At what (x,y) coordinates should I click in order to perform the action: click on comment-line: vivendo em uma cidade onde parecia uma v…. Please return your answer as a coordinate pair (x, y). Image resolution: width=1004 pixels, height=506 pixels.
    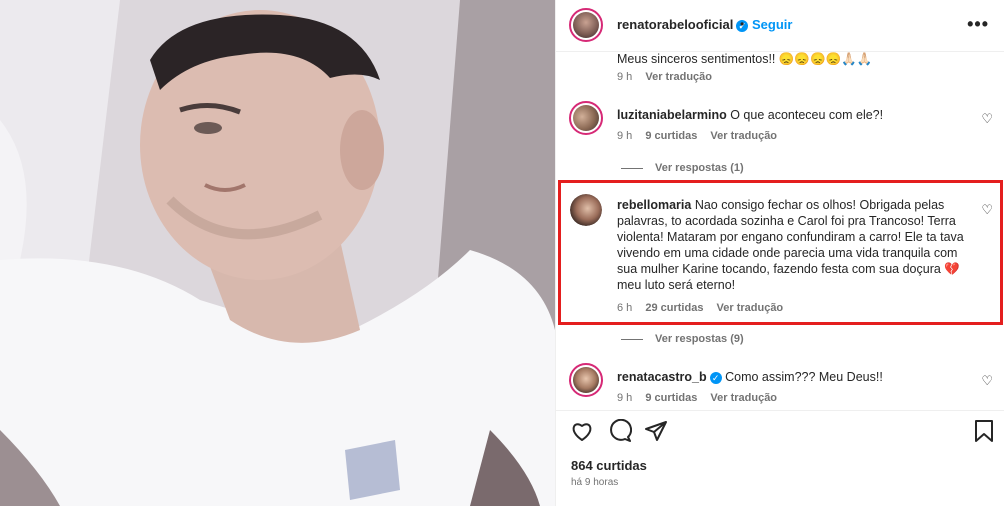
    Looking at the image, I should click on (787, 253).